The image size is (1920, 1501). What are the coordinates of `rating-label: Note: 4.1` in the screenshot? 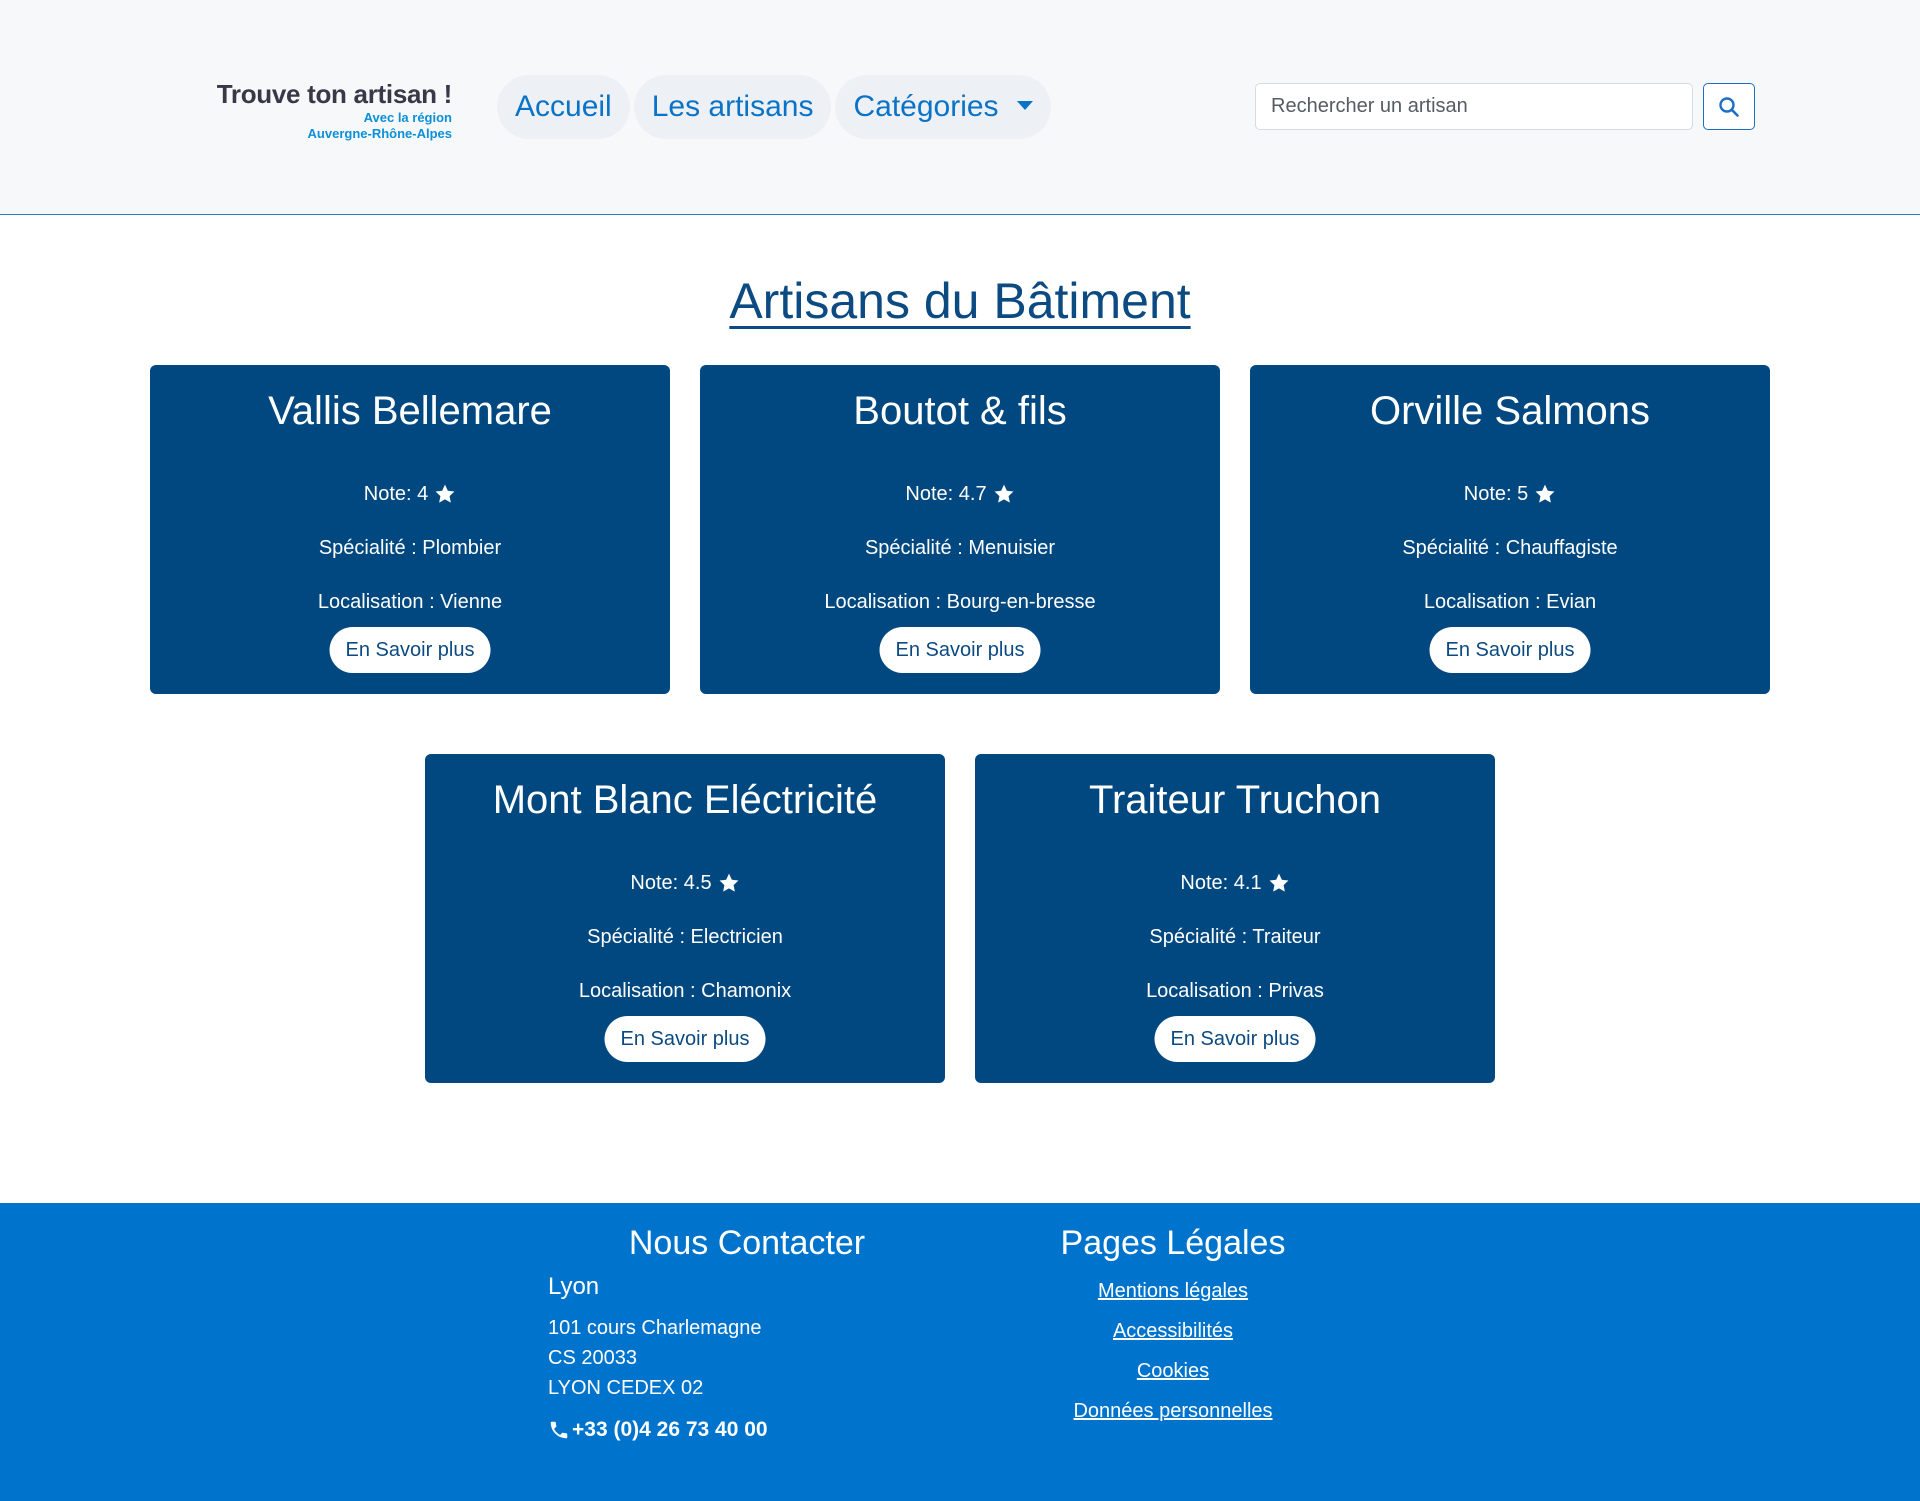 It's located at (1221, 883).